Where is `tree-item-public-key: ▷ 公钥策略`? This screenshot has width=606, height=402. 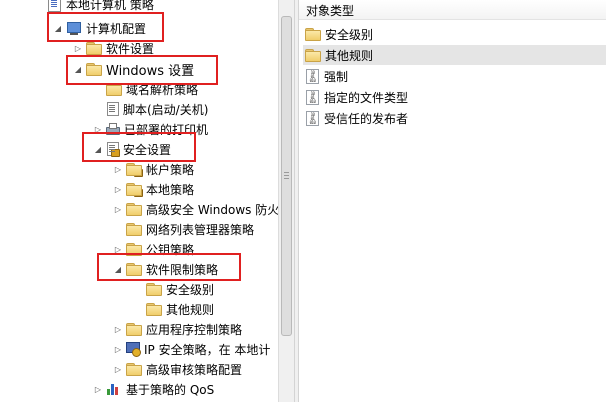 tree-item-public-key: ▷ 公钥策略 is located at coordinates (153, 249).